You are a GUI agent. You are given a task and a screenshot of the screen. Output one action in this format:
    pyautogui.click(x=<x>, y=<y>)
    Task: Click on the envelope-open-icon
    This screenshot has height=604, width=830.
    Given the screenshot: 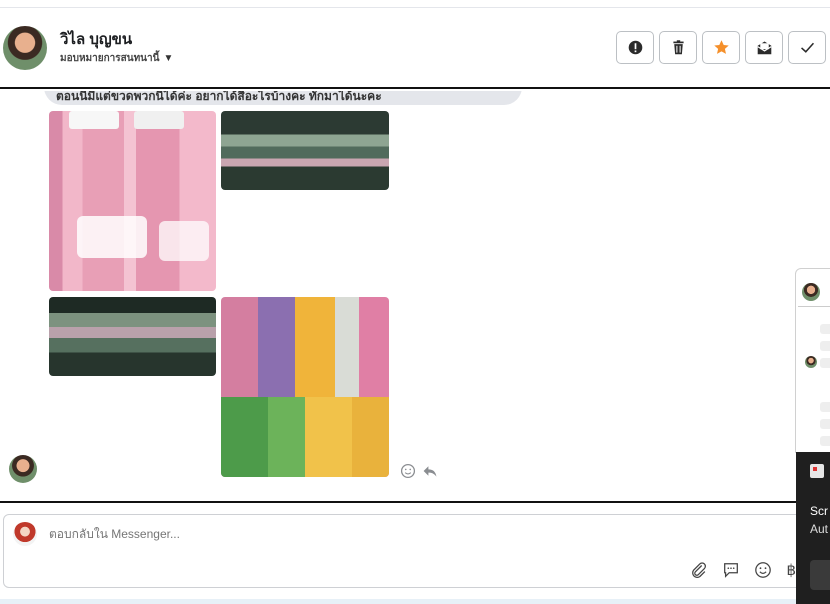 What is the action you would take?
    pyautogui.click(x=764, y=48)
    